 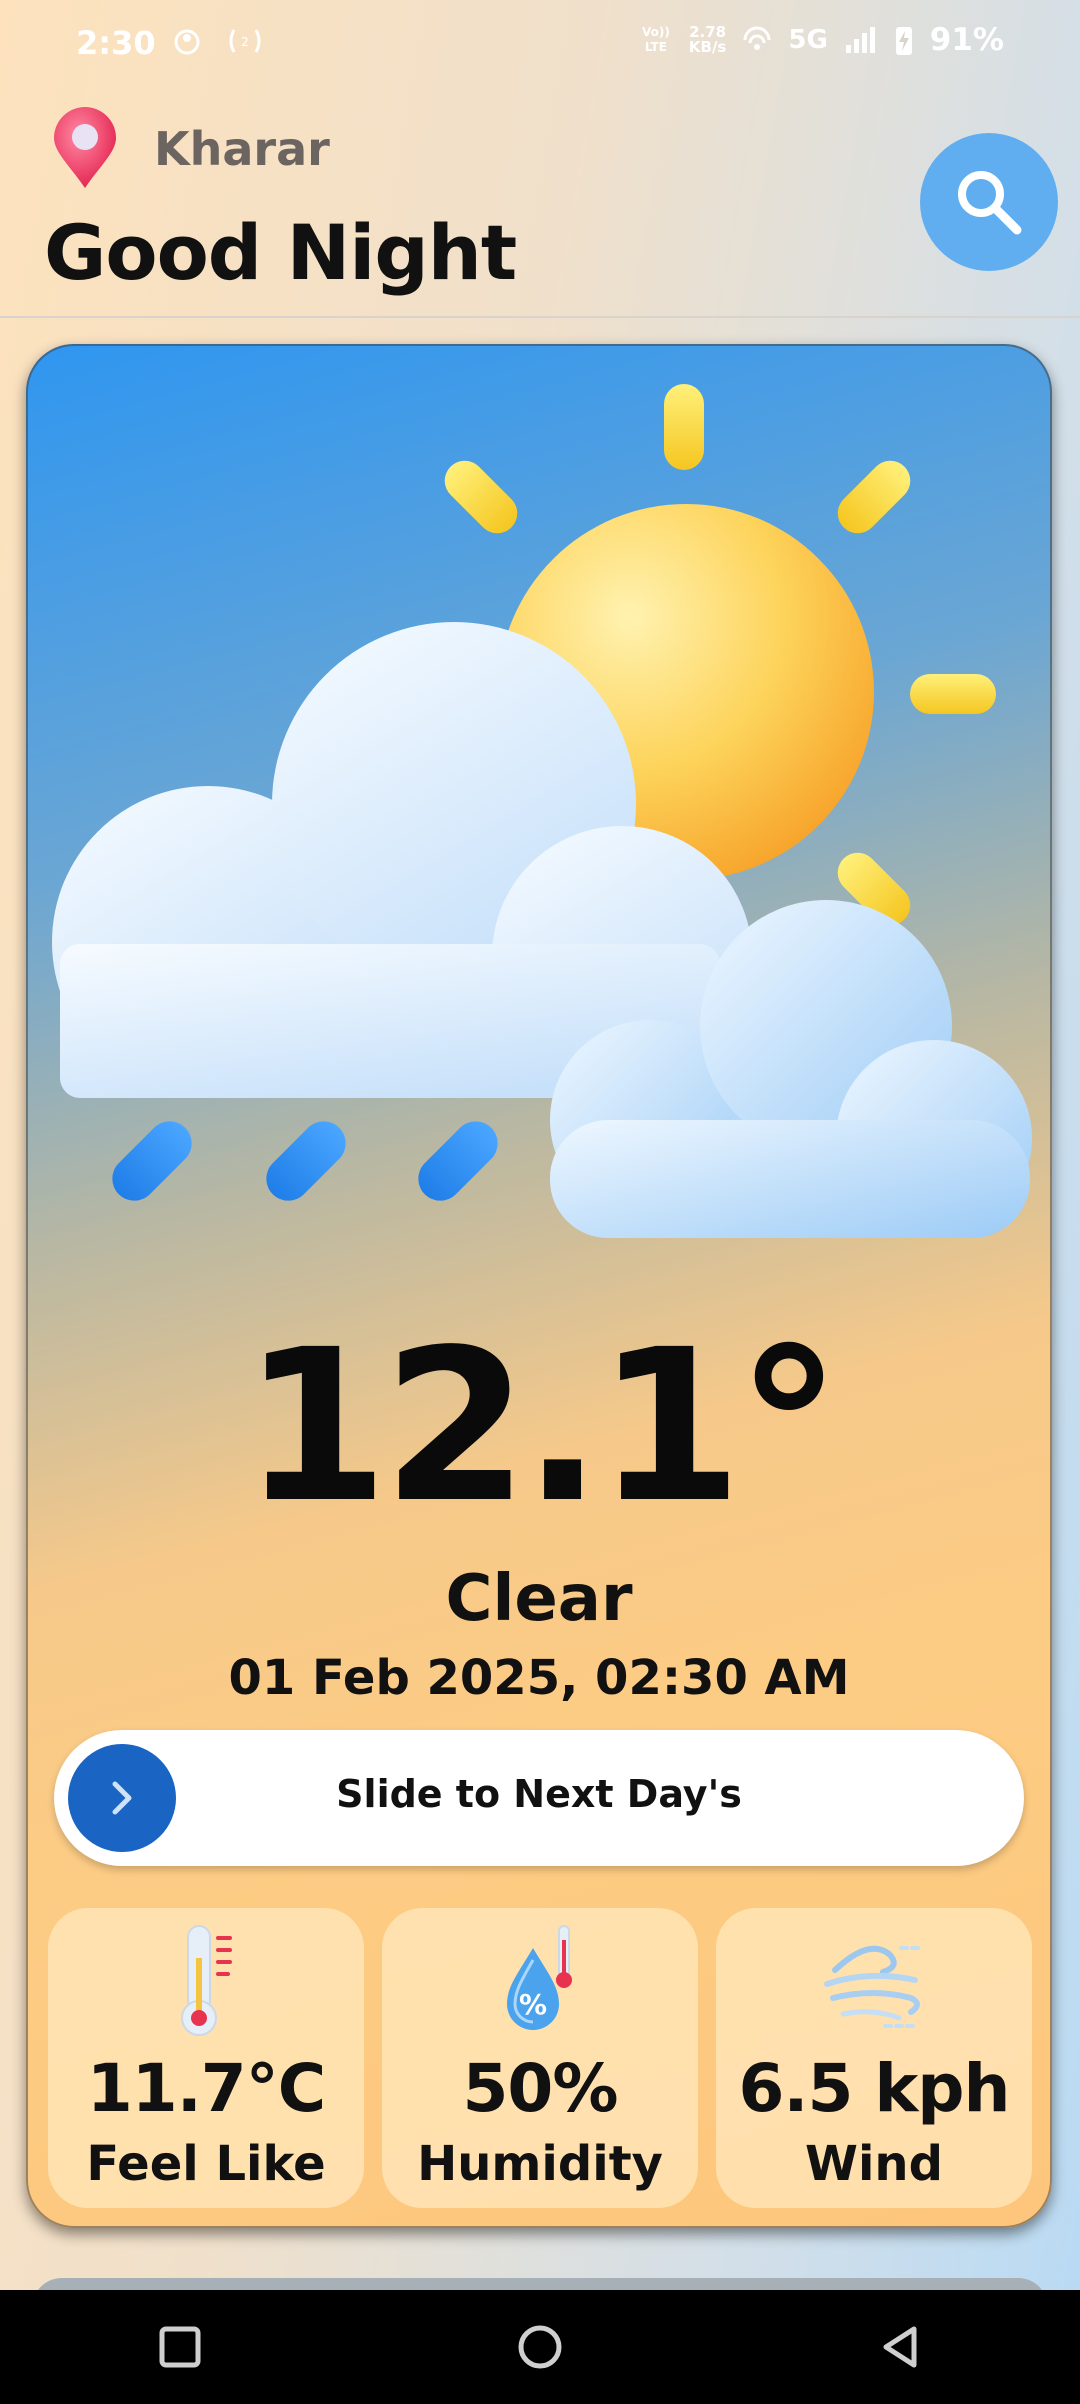 What do you see at coordinates (540, 2164) in the screenshot?
I see `humidity-label: Humidity` at bounding box center [540, 2164].